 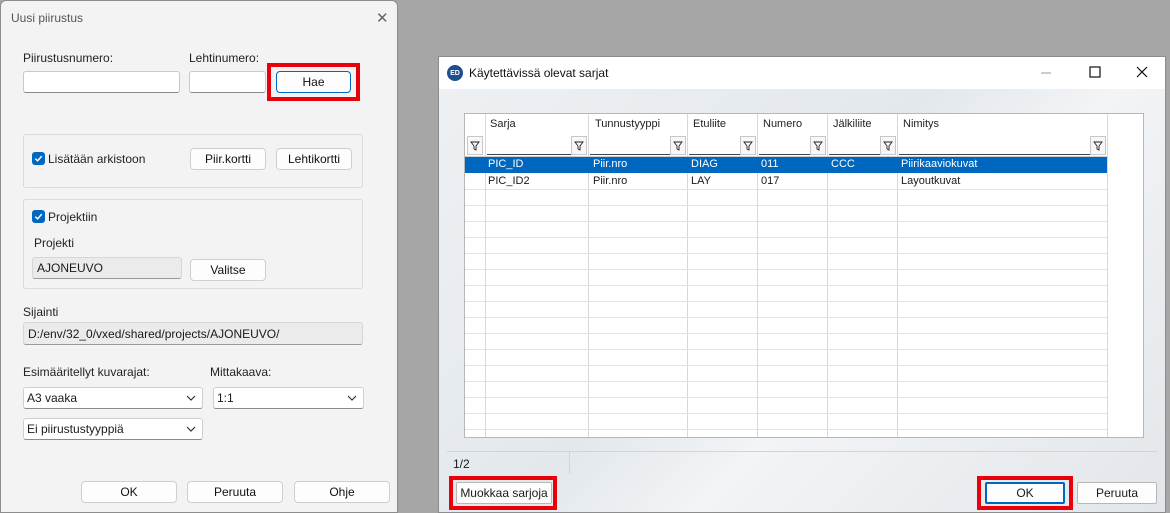 What do you see at coordinates (241, 372) in the screenshot?
I see `scale-label: Mittakaava:` at bounding box center [241, 372].